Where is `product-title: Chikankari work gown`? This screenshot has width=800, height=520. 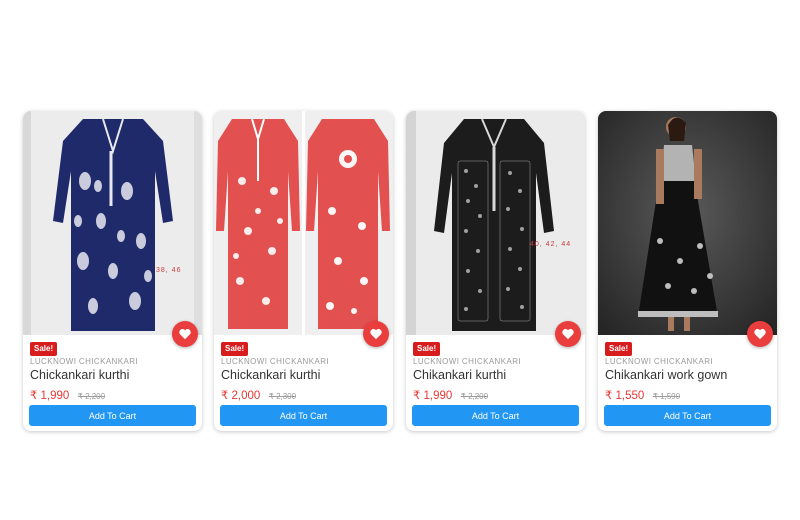 product-title: Chikankari work gown is located at coordinates (666, 375).